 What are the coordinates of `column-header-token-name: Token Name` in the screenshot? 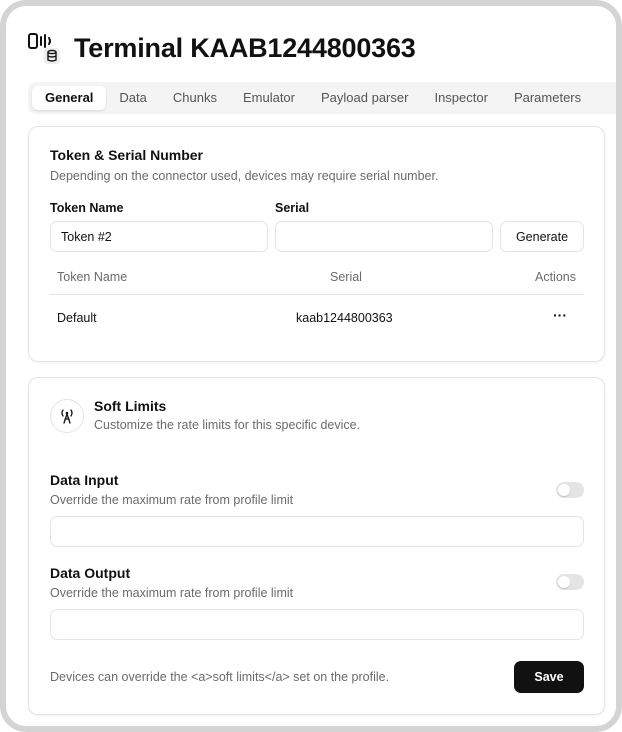 It's located at (92, 277).